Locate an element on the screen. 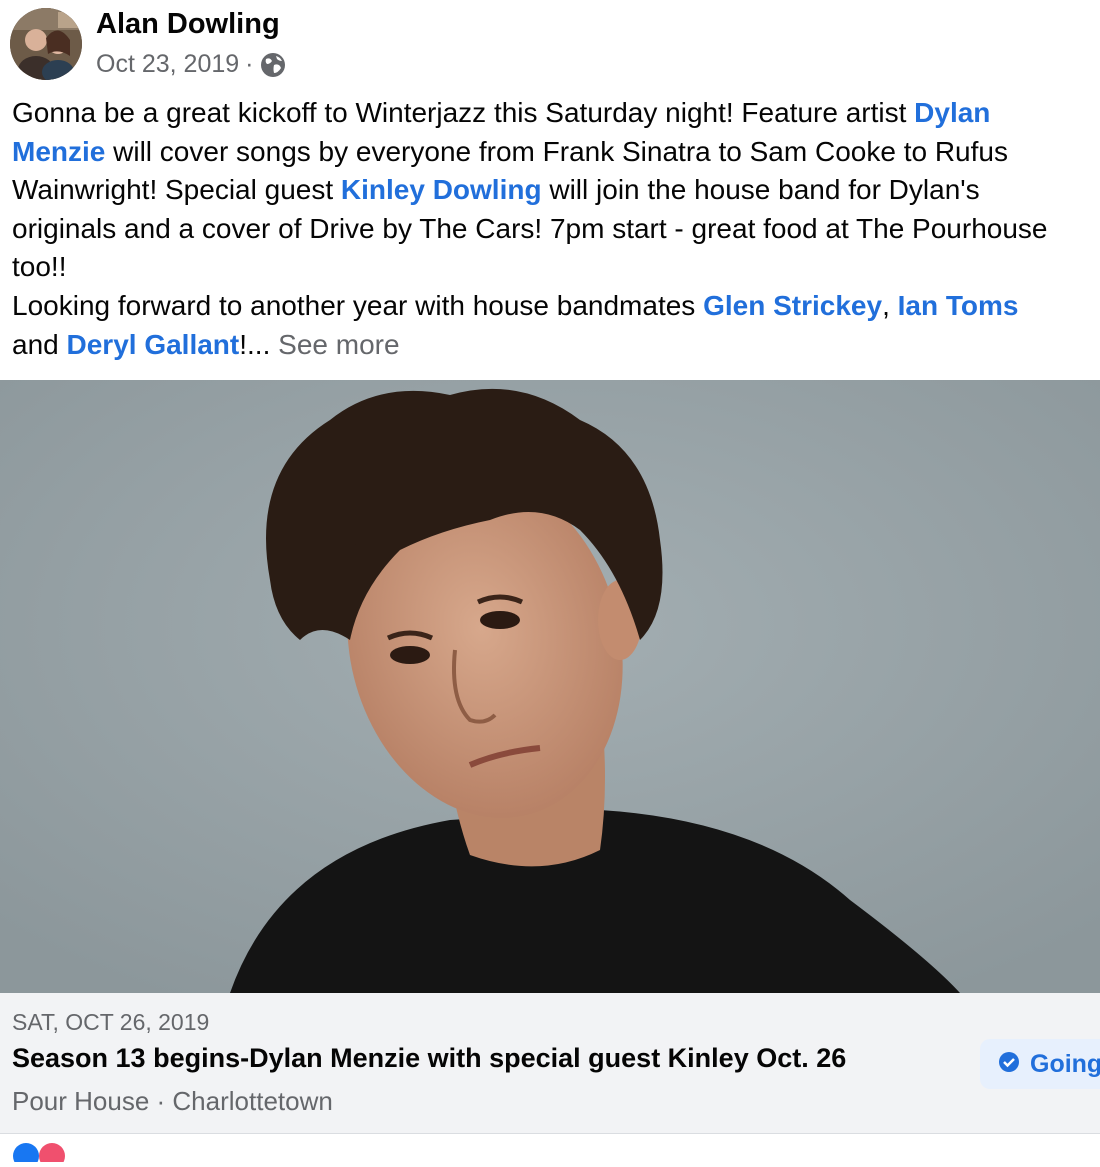  mention-link: Ian Toms is located at coordinates (958, 305).